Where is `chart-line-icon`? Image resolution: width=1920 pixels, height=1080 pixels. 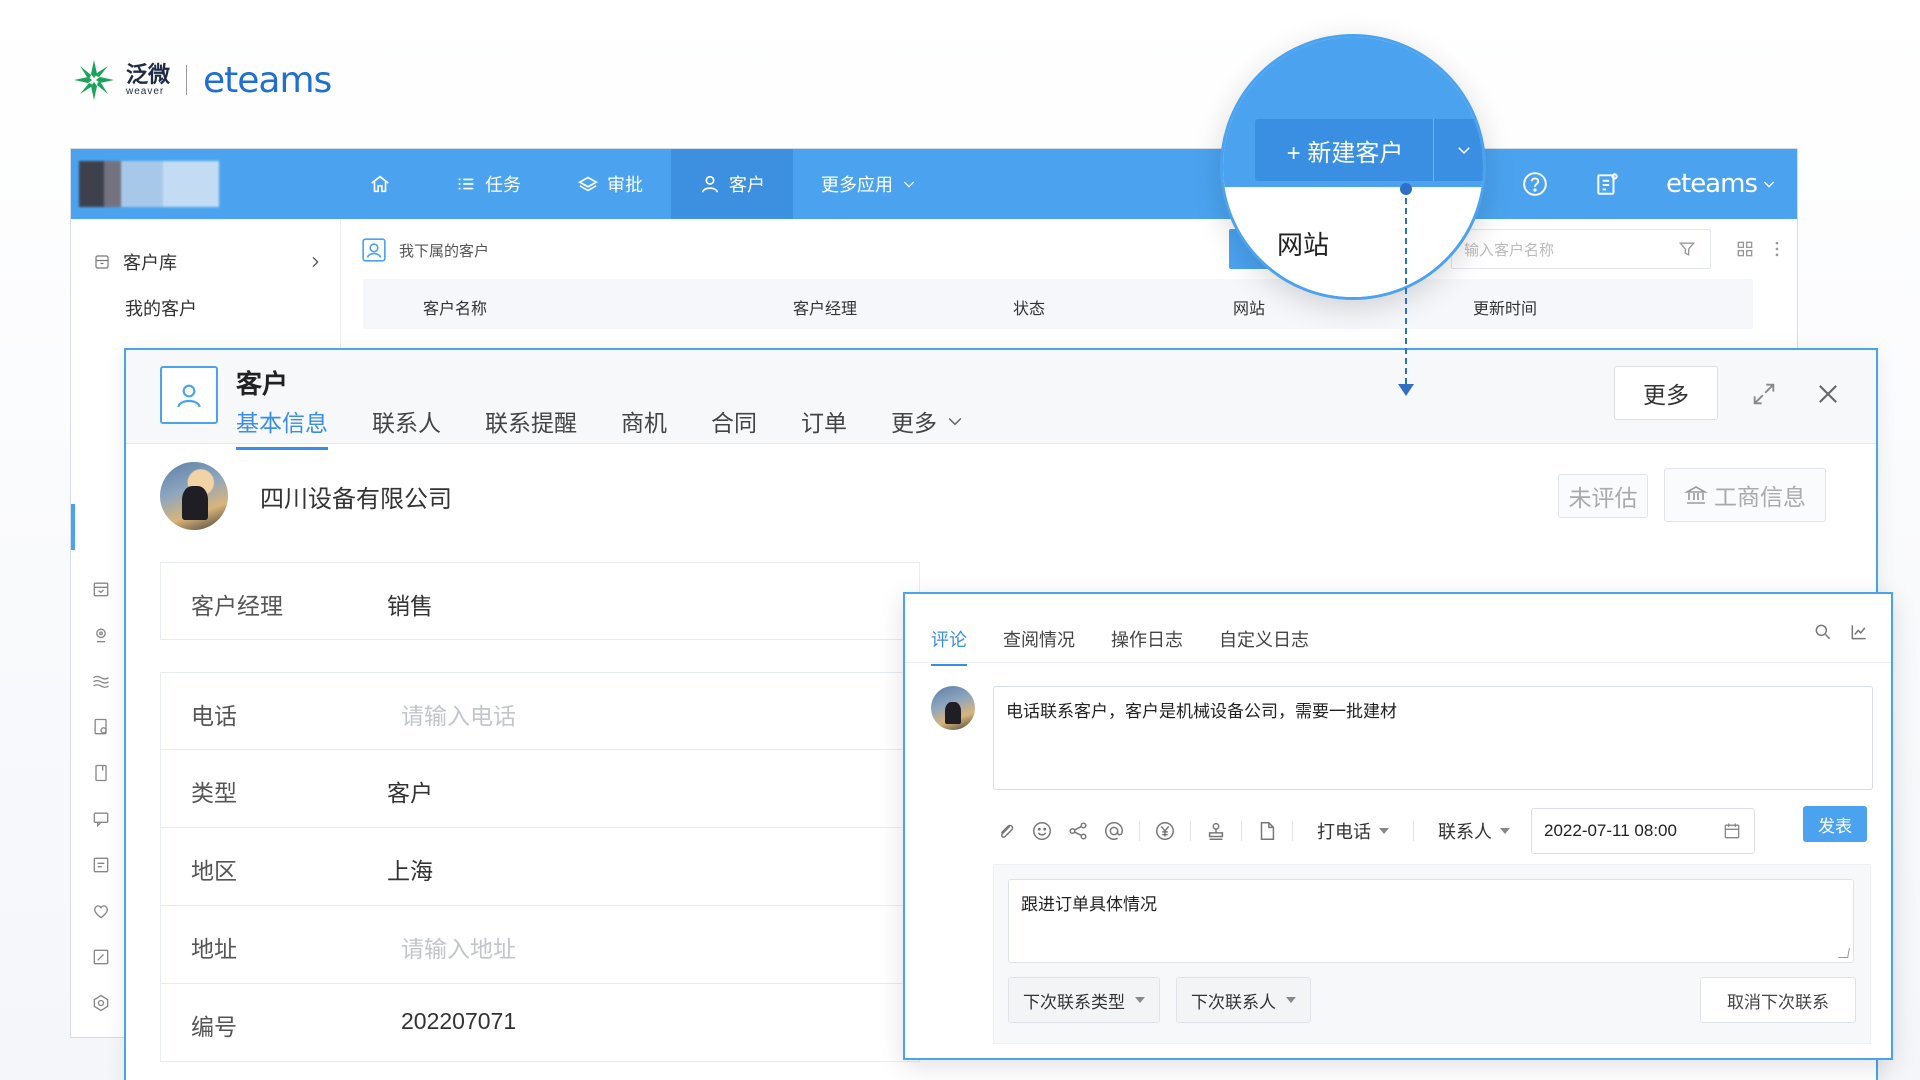
chart-line-icon is located at coordinates (1859, 632).